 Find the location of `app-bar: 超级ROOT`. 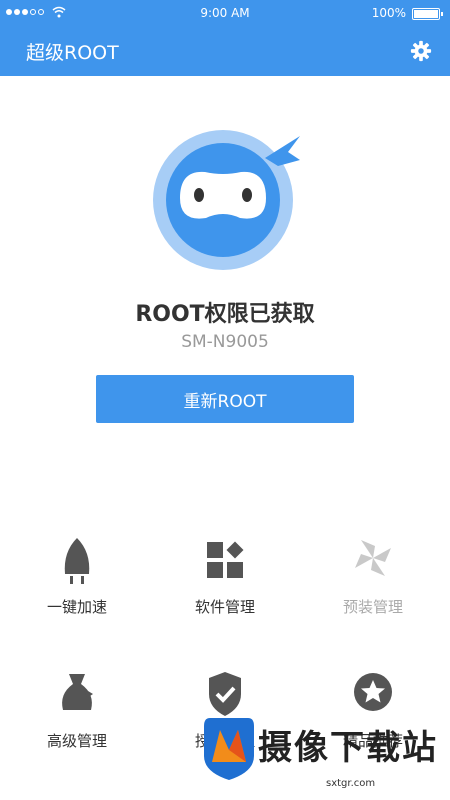

app-bar: 超级ROOT is located at coordinates (225, 51).